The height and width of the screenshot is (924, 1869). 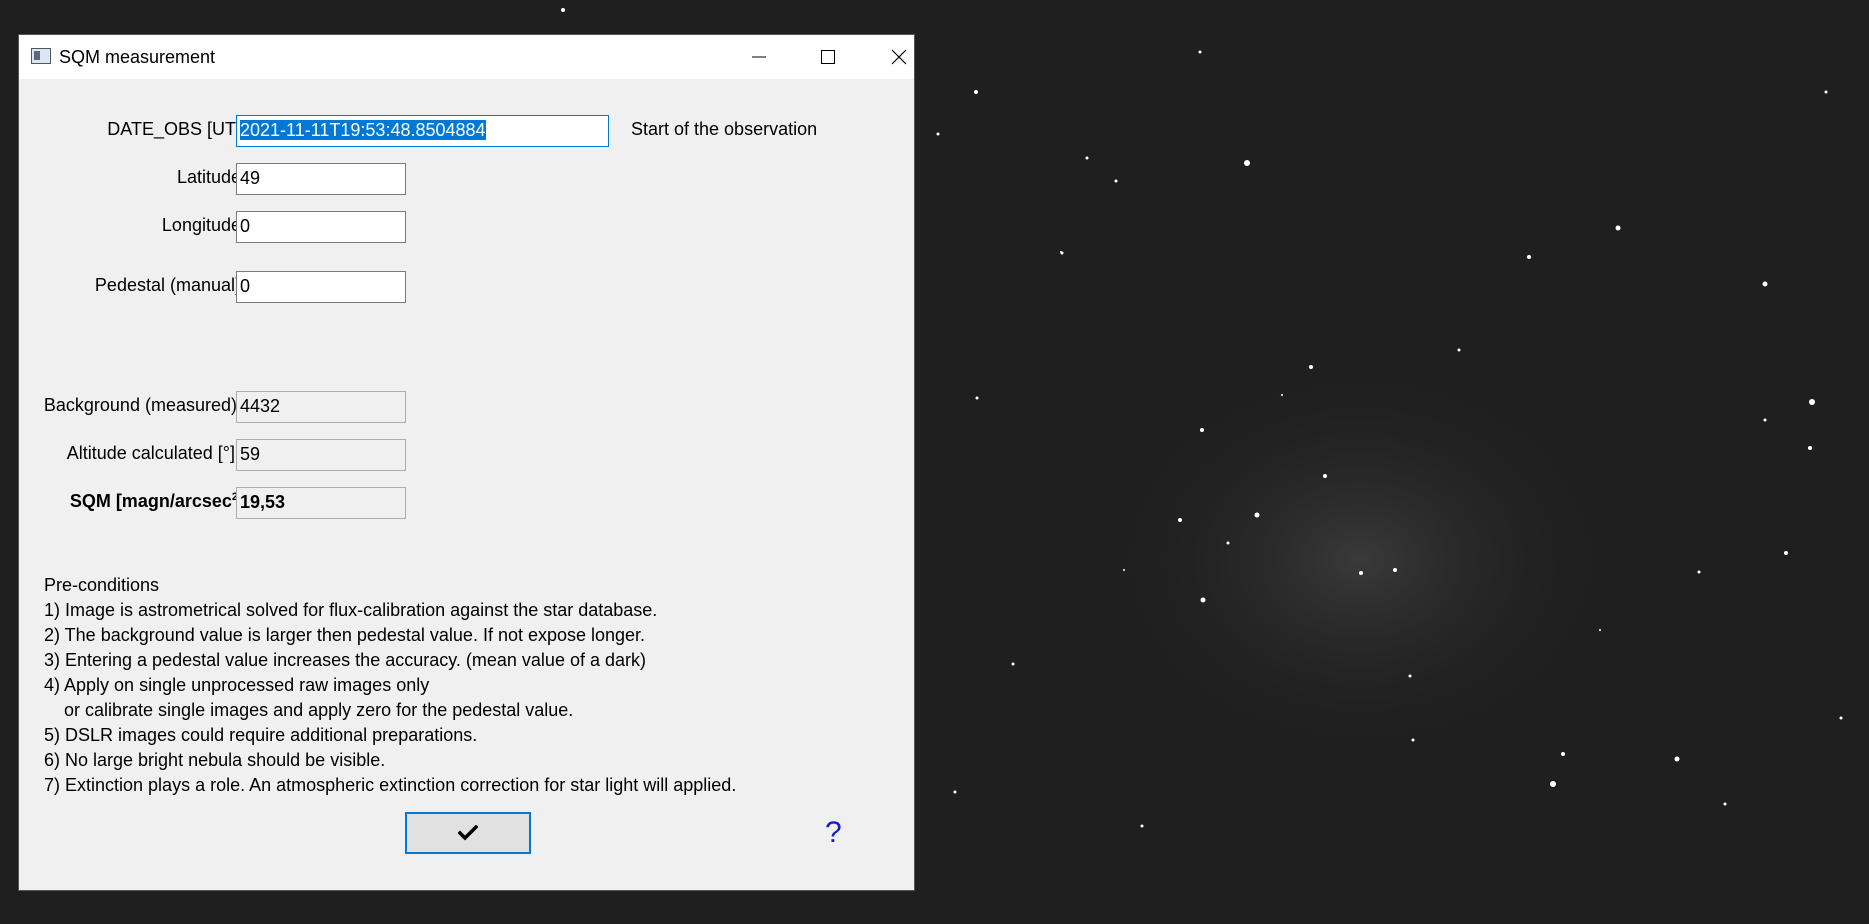 I want to click on pedestal-label: Pedestal (manual):, so click(x=170, y=285).